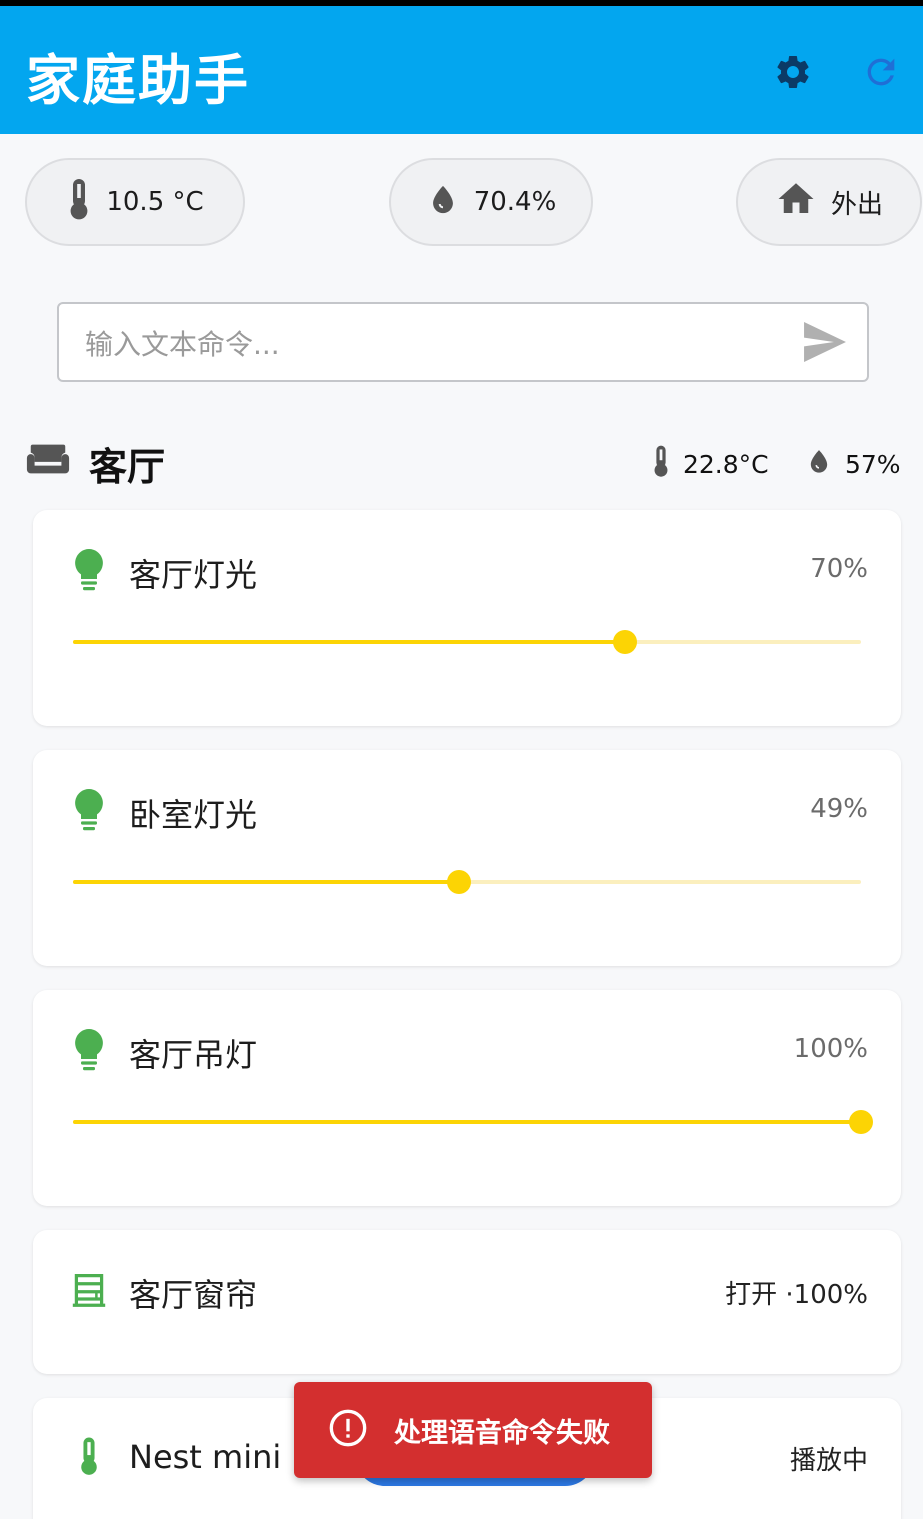 The image size is (923, 1519). I want to click on app-title: 家庭助手, so click(138, 80).